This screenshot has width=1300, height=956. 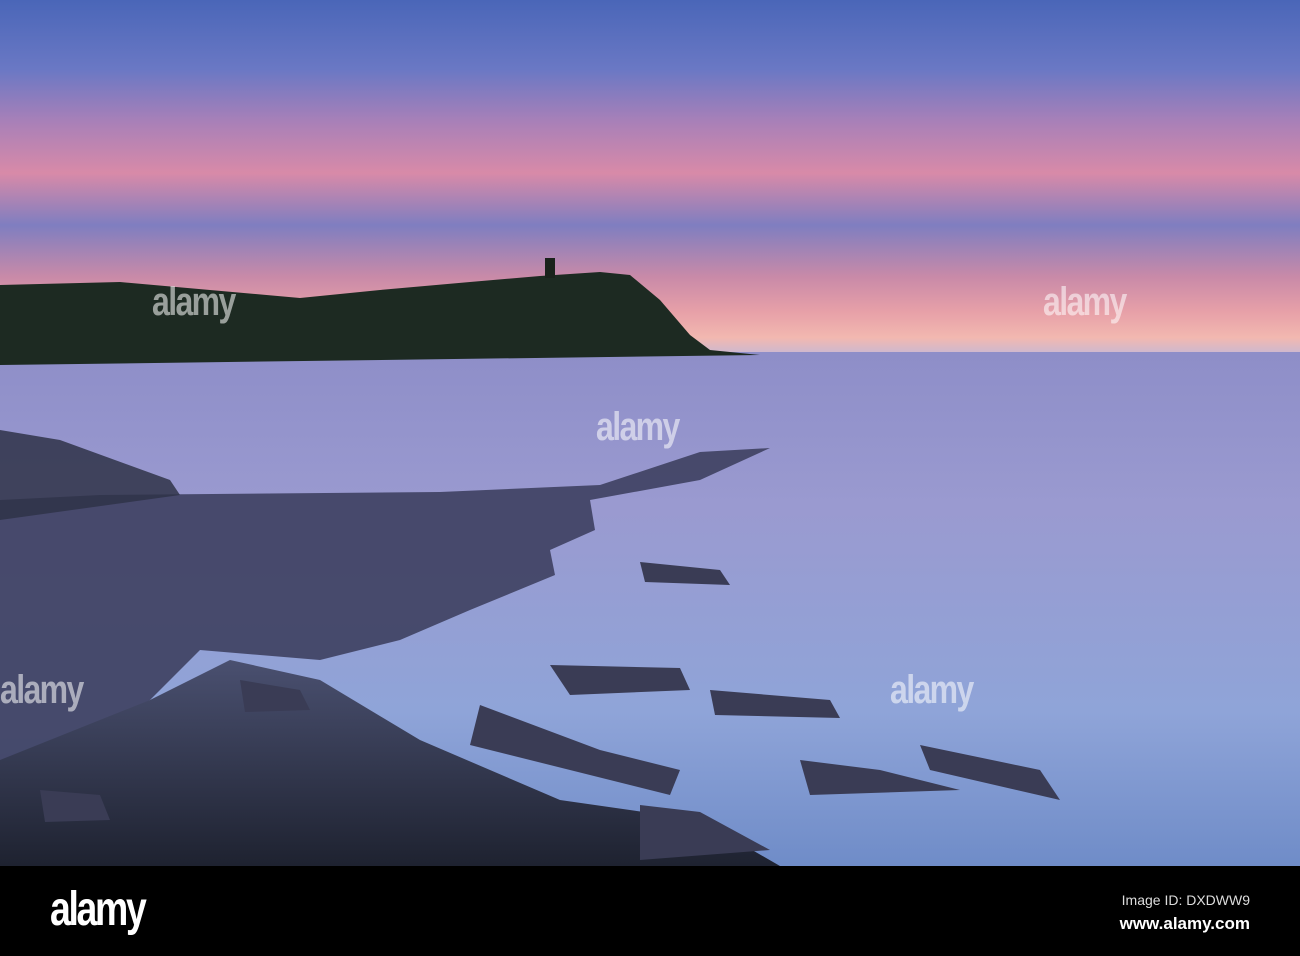 I want to click on alamy-logo: alamy, so click(x=98, y=909).